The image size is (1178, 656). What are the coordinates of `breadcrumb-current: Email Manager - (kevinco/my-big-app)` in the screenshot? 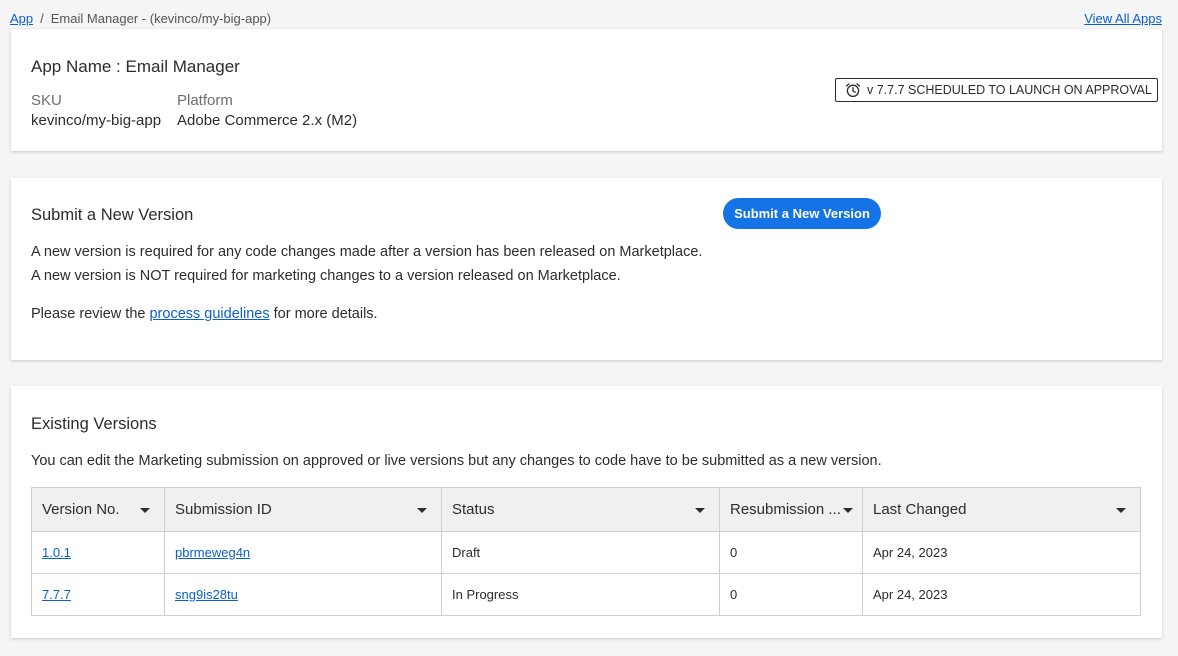 It's located at (161, 18).